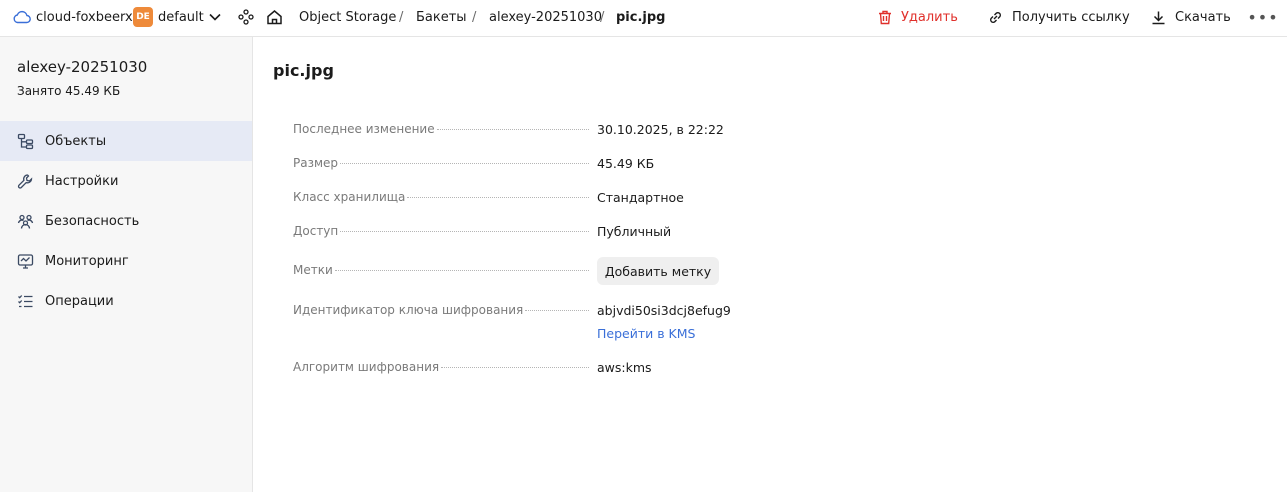  Describe the element at coordinates (126, 141) in the screenshot. I see `sidebar-item-objects: Объекты` at that location.